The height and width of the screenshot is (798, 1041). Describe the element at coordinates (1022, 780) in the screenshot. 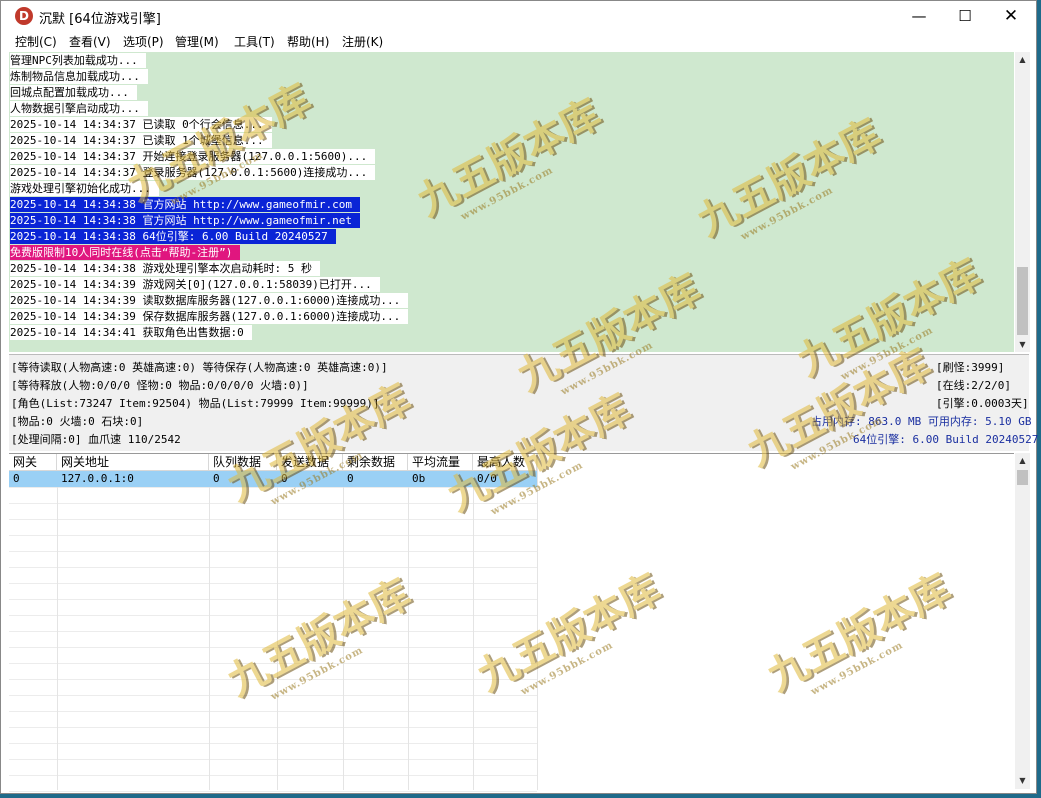

I see `table-scroll-down-icon: ▼` at that location.